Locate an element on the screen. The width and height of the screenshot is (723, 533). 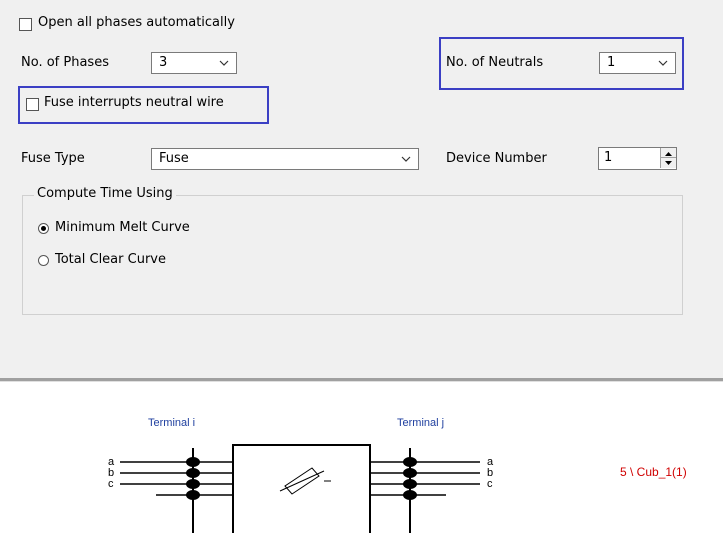
terminal-i-lines is located at coordinates (176, 490).